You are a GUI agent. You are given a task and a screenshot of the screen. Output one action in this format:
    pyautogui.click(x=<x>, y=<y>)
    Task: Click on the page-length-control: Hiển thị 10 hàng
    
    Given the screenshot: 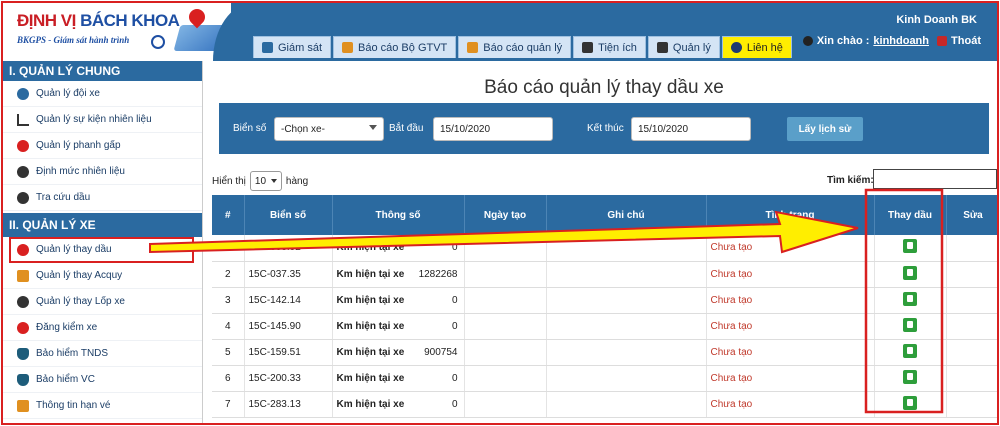 What is the action you would take?
    pyautogui.click(x=260, y=181)
    